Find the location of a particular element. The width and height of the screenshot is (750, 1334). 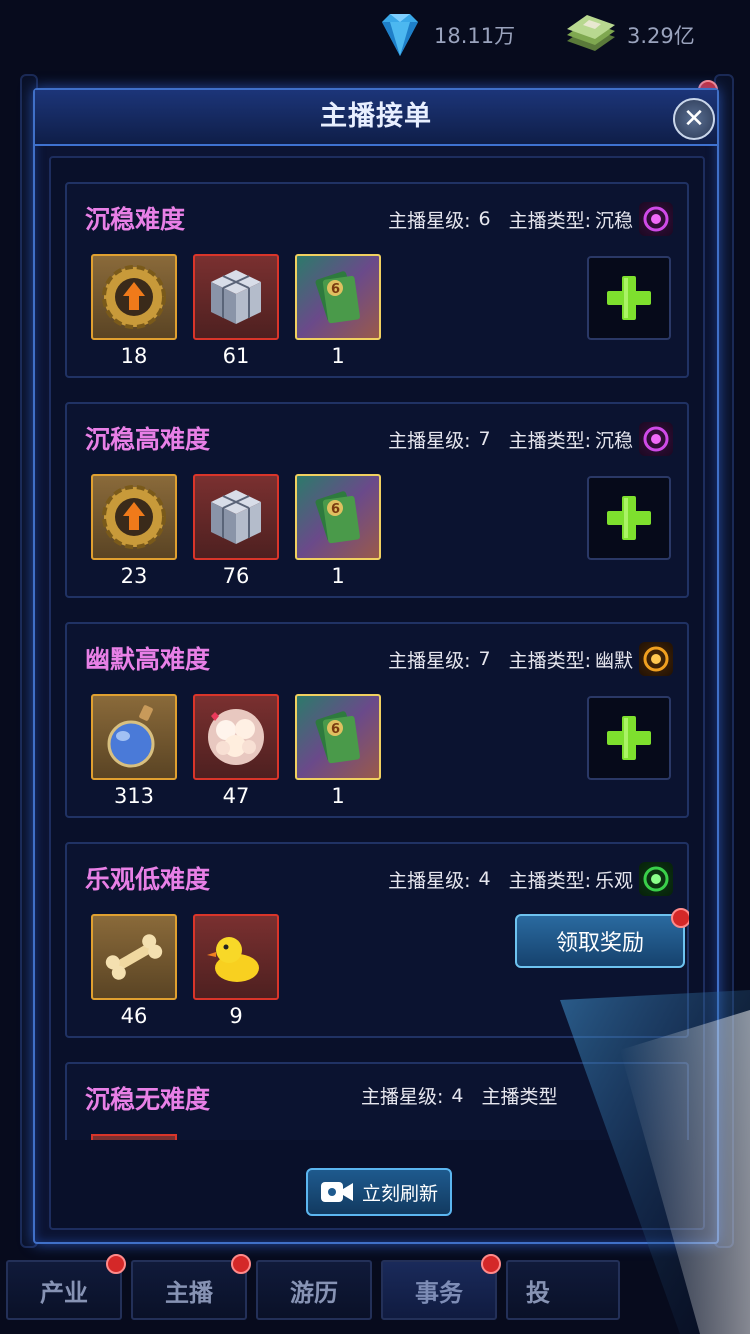

bottom-navigation: 产业 主播 游历 事务 投 is located at coordinates (375, 1293).